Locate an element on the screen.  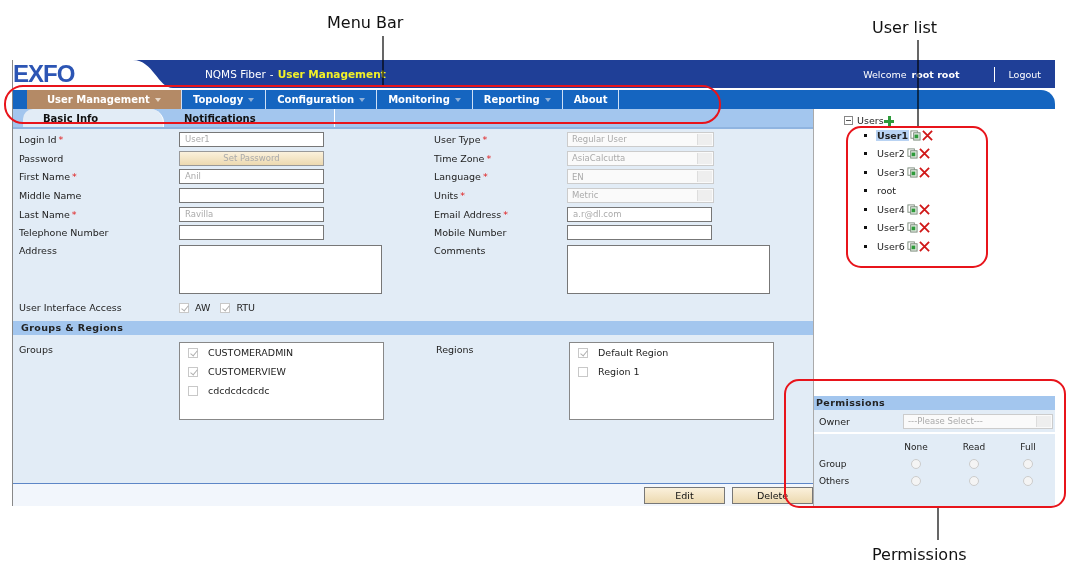
field-label: Regions is located at coordinates (455, 349).